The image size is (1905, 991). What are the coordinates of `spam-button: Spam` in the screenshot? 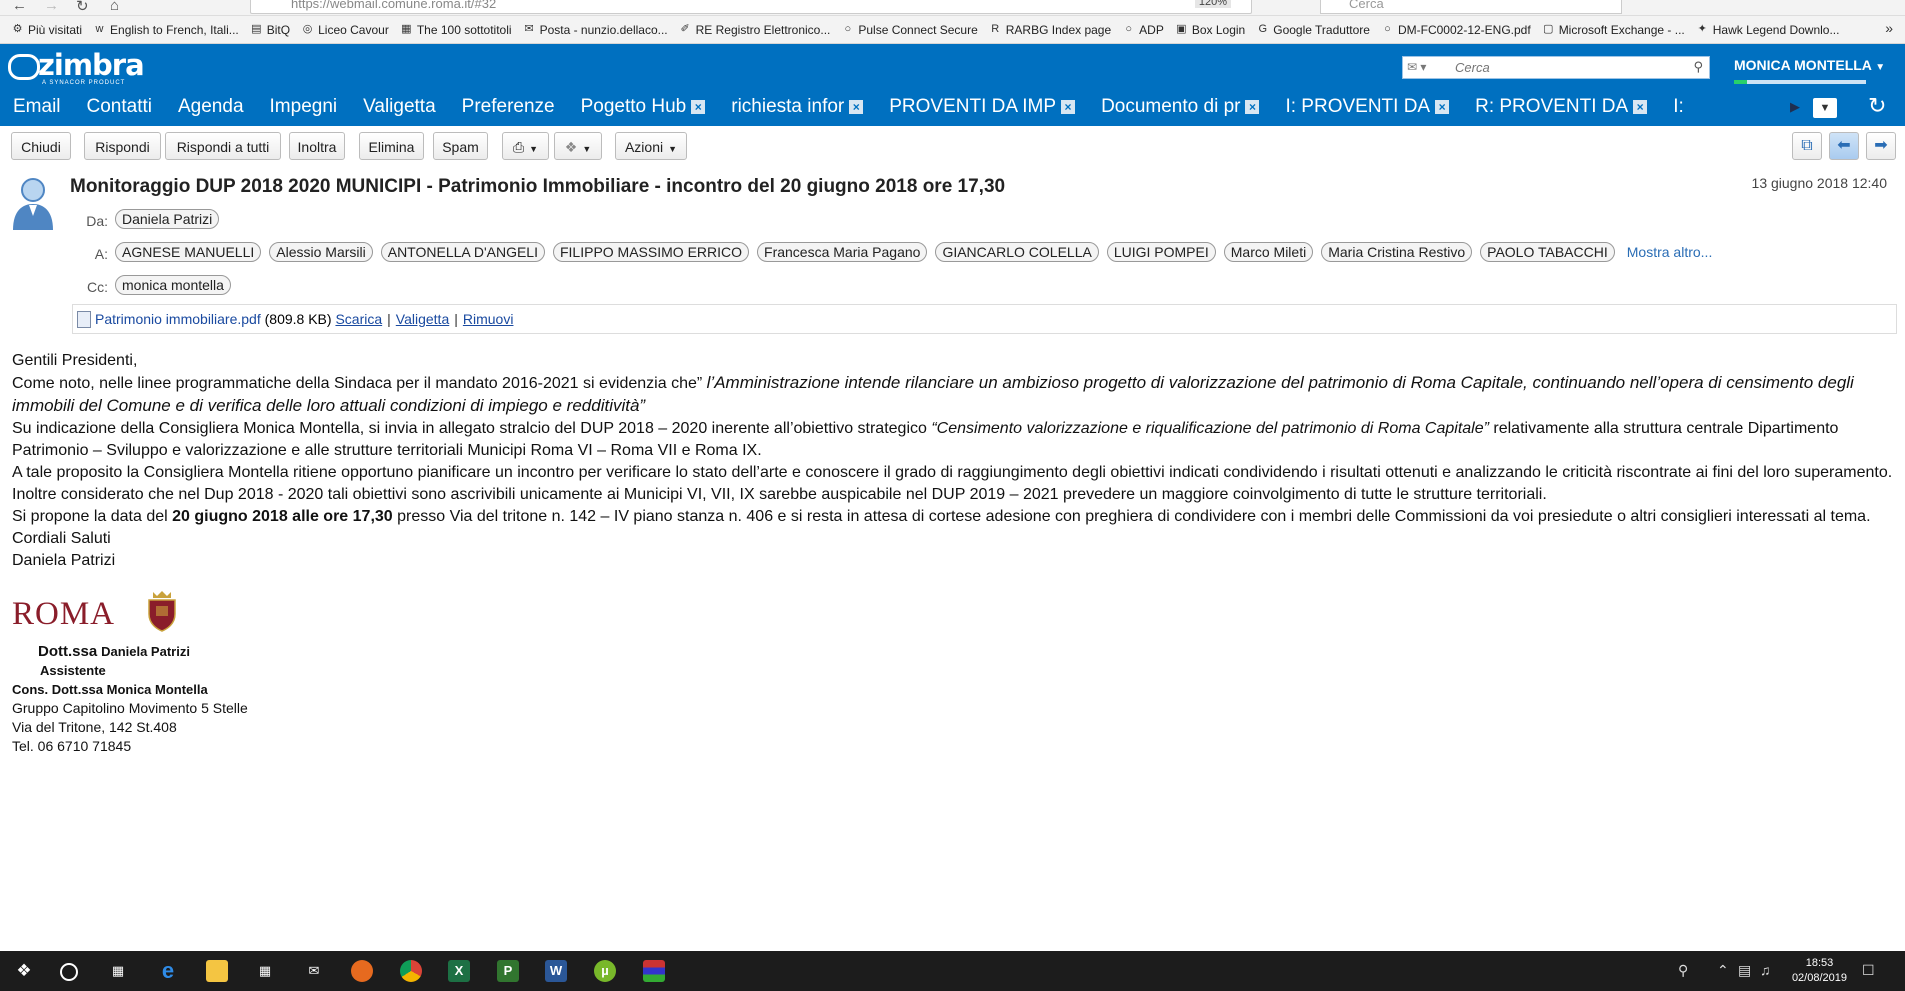 It's located at (460, 146).